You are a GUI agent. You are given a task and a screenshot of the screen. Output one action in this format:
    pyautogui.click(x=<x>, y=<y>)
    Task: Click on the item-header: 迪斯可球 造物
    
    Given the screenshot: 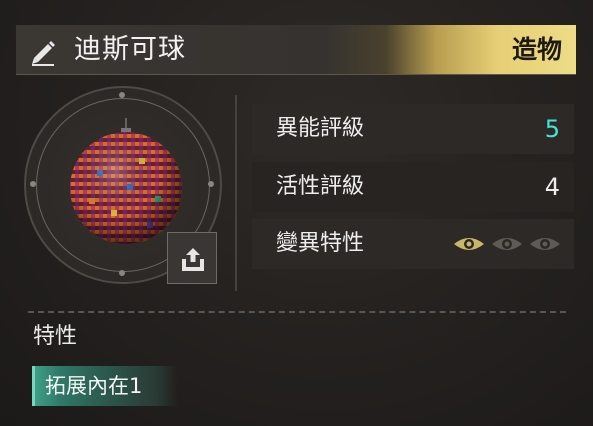 What is the action you would take?
    pyautogui.click(x=296, y=50)
    